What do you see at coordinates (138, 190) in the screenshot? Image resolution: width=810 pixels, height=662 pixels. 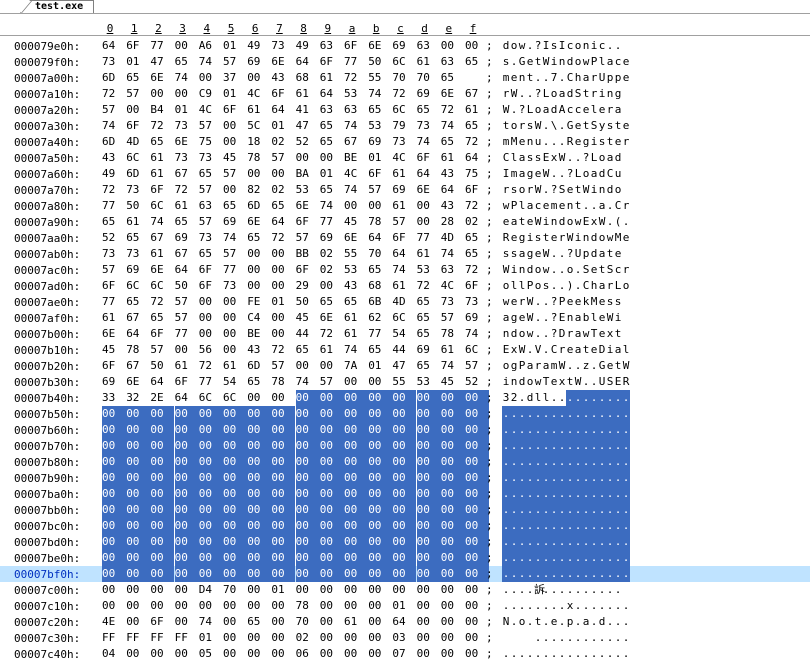 I see `hex-byte: 73` at bounding box center [138, 190].